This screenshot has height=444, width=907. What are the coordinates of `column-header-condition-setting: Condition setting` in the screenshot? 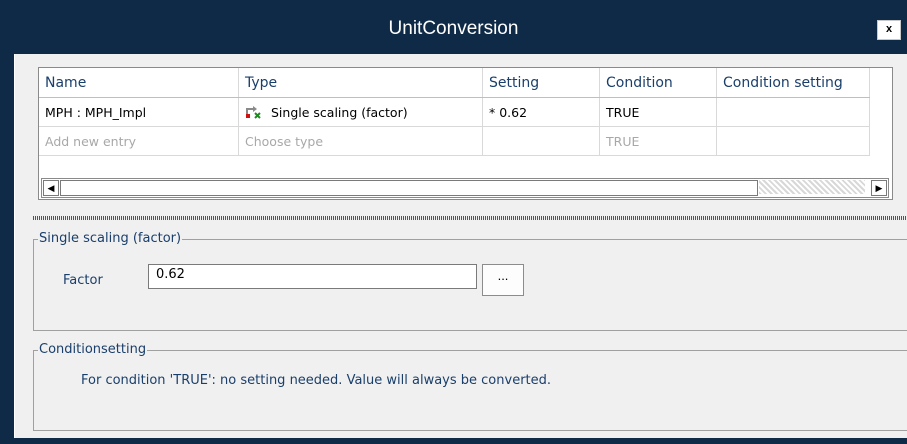 It's located at (793, 83).